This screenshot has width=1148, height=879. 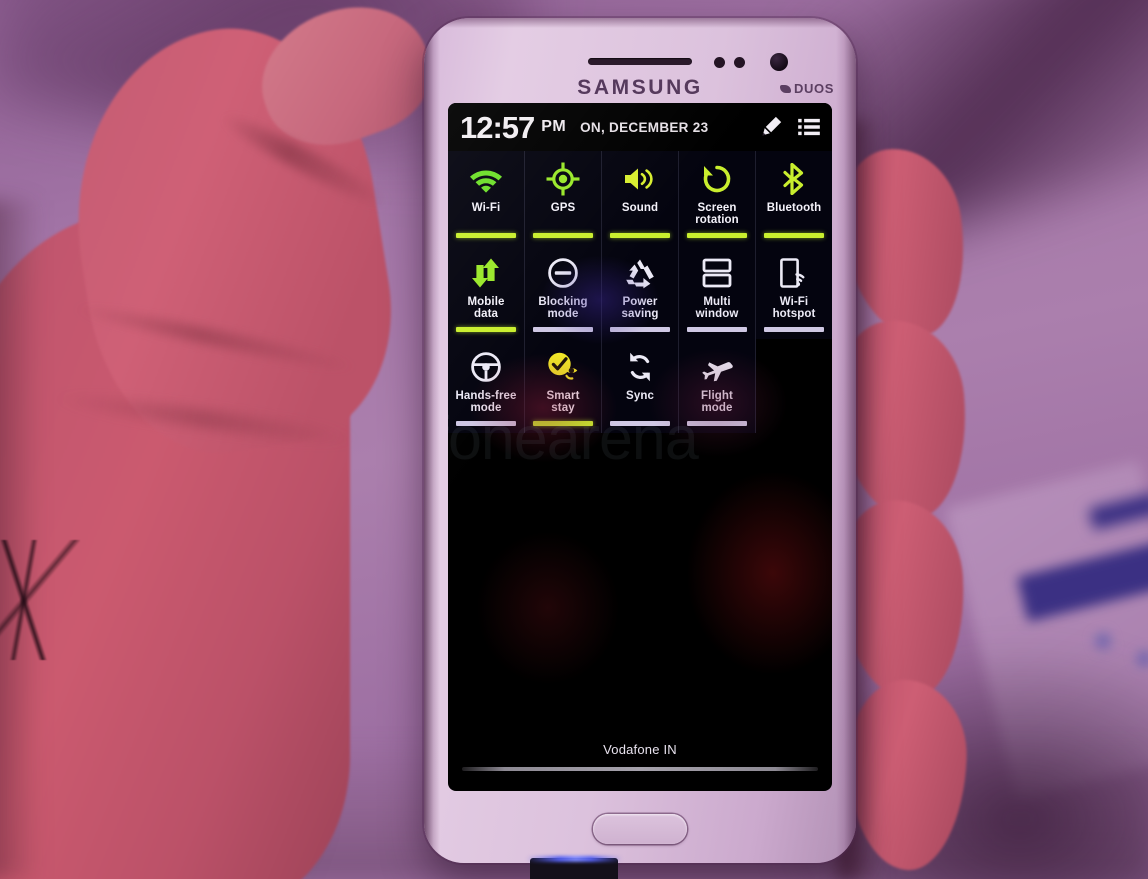 I want to click on clock-time: 12:57, so click(x=497, y=127).